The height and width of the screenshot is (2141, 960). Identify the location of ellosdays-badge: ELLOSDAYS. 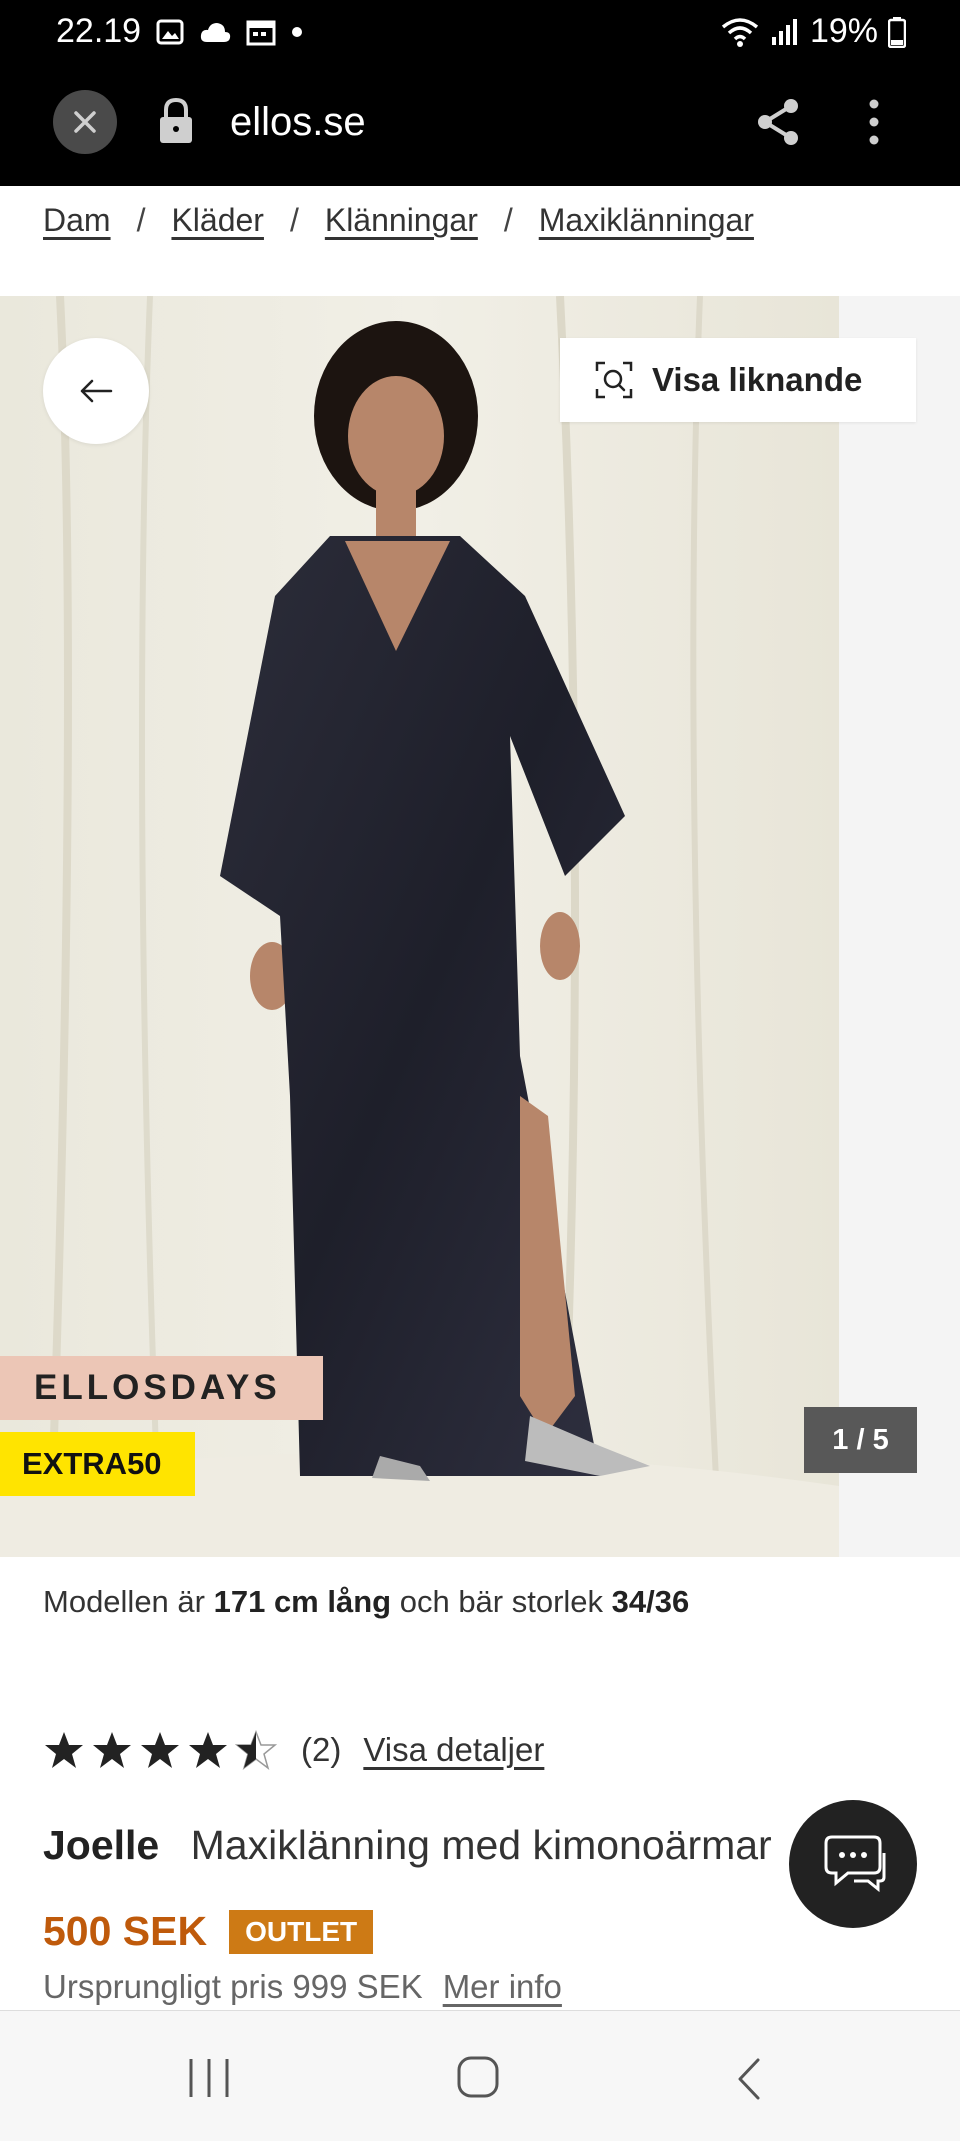
(161, 1388).